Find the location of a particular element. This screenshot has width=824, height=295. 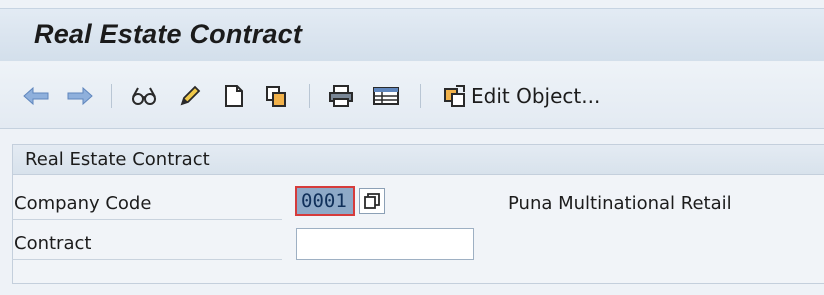

display-glasses-icon is located at coordinates (144, 96).